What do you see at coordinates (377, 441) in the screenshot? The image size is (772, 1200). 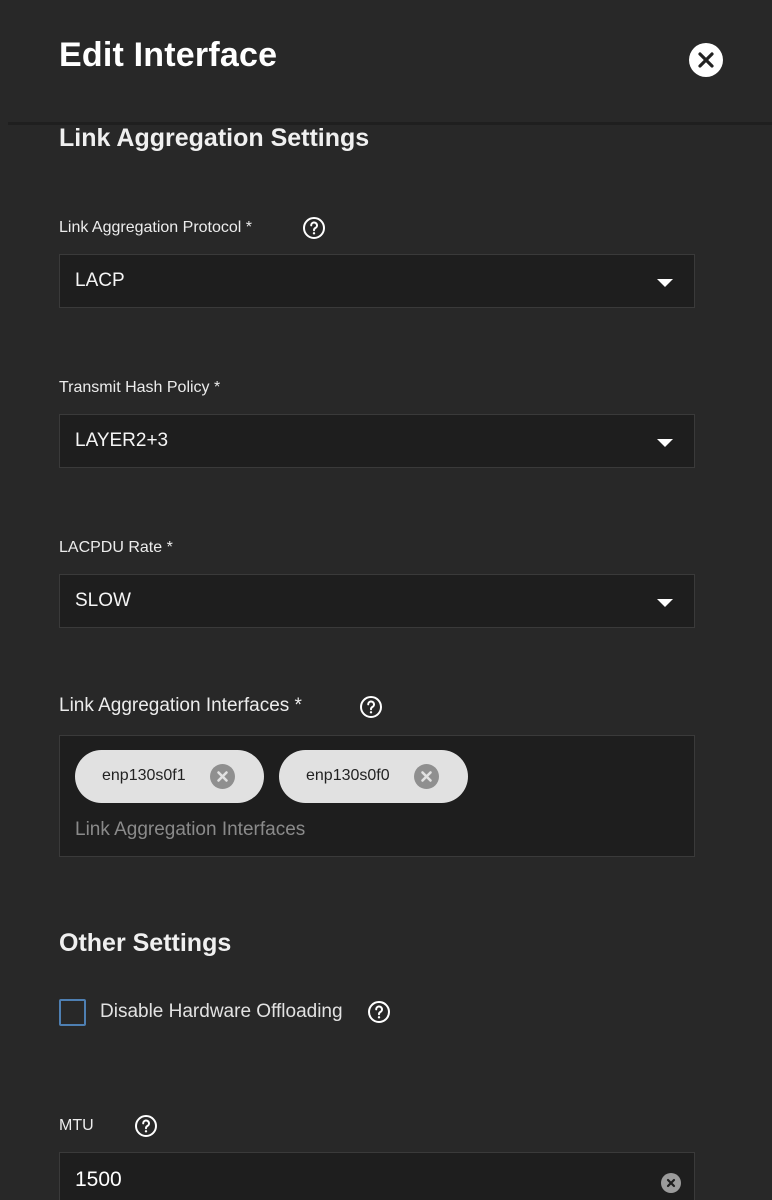 I see `hash-policy-select: LAYER2+3` at bounding box center [377, 441].